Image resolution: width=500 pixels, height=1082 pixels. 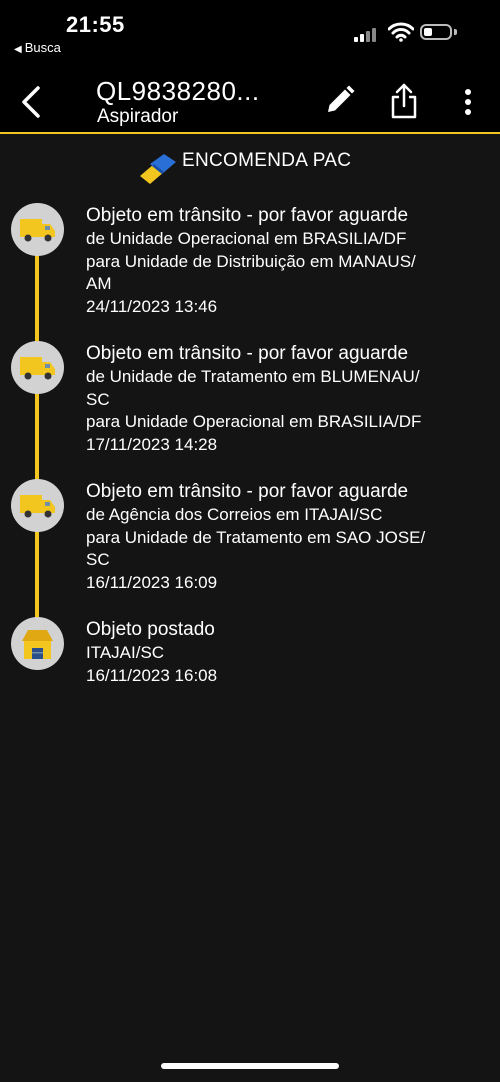 What do you see at coordinates (340, 100) in the screenshot?
I see `pencil-icon` at bounding box center [340, 100].